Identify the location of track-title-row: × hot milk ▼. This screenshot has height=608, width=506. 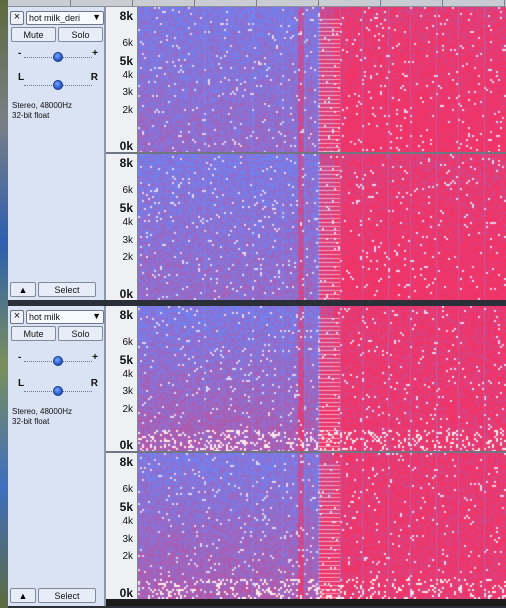
(57, 316).